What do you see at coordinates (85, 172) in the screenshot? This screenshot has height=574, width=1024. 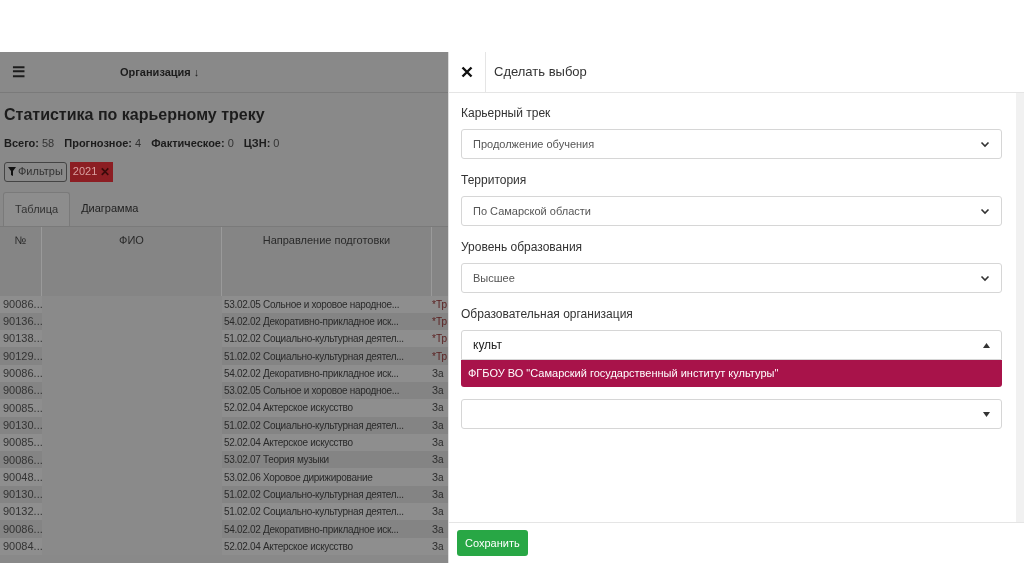 I see `filter-tag-label: 2021` at bounding box center [85, 172].